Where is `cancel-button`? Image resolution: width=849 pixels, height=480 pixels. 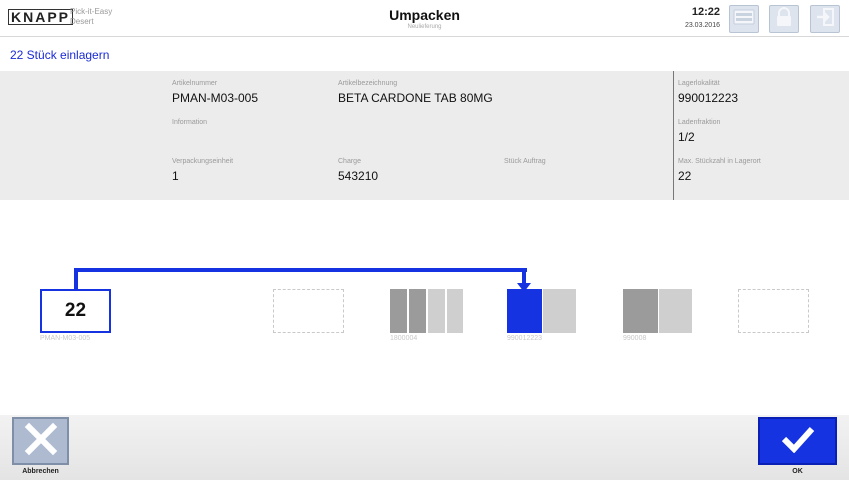
cancel-button is located at coordinates (40, 441).